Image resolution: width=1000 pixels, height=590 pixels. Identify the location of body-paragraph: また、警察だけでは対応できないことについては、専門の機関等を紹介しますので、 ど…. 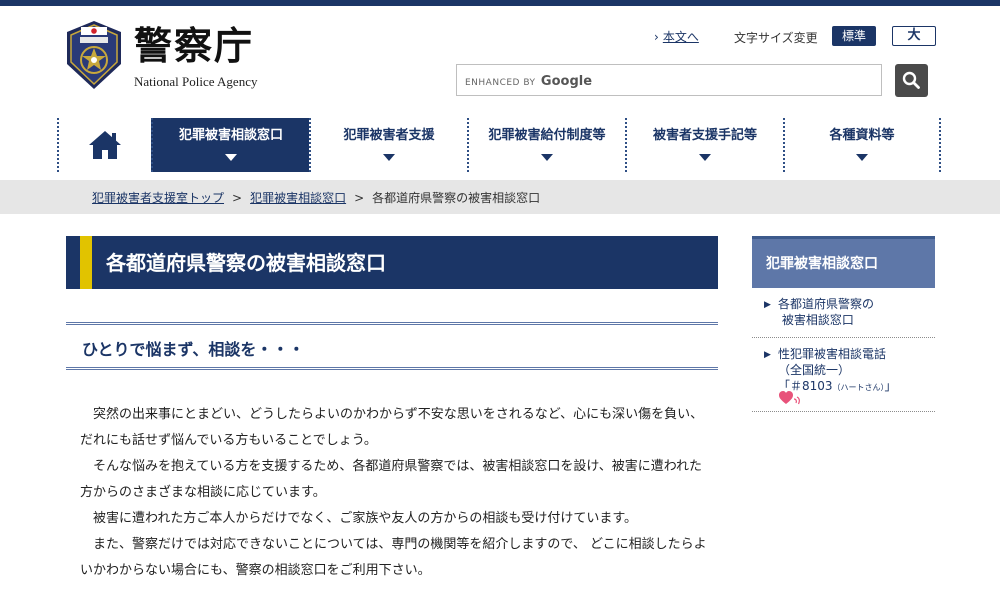
(393, 557).